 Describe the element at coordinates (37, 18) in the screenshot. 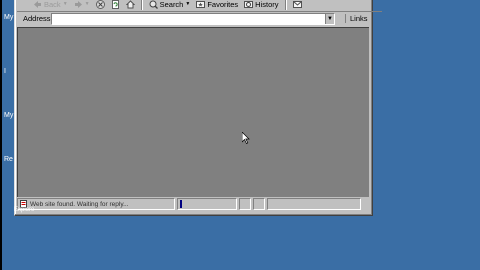

I see `address-label: Address` at that location.